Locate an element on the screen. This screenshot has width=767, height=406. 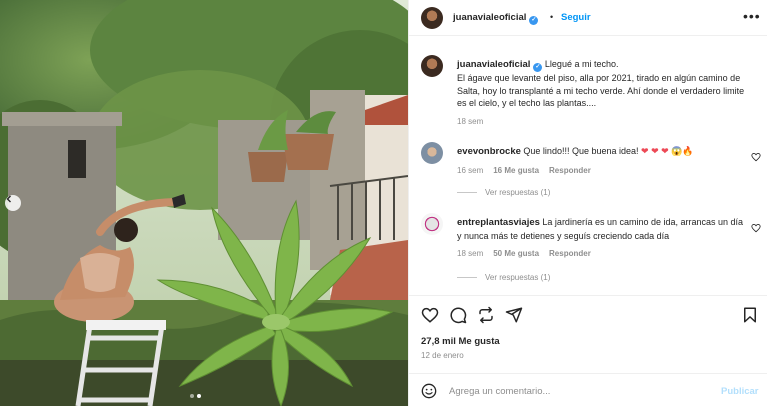
comment-input is located at coordinates (574, 391).